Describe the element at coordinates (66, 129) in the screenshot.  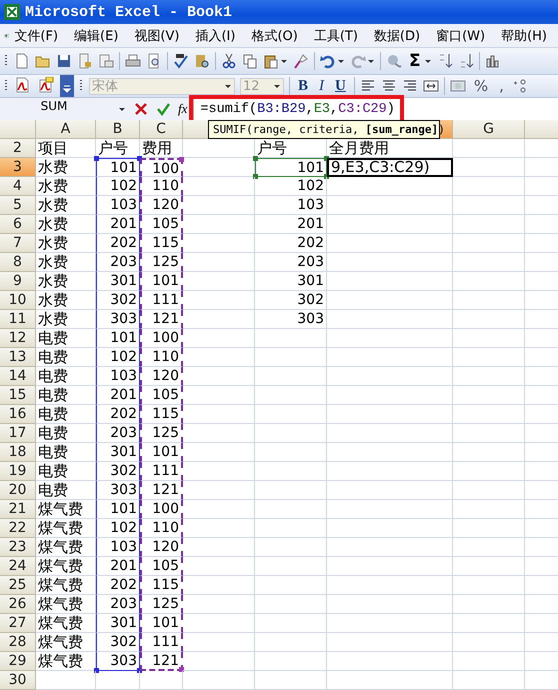
I see `column-header: A` at that location.